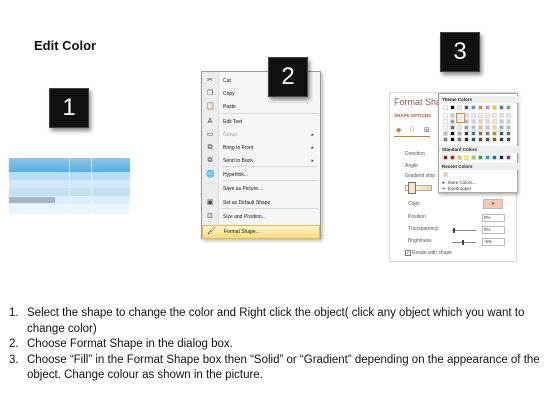 The image size is (560, 420). What do you see at coordinates (210, 174) in the screenshot?
I see `hyperlink-icon: 🌐` at bounding box center [210, 174].